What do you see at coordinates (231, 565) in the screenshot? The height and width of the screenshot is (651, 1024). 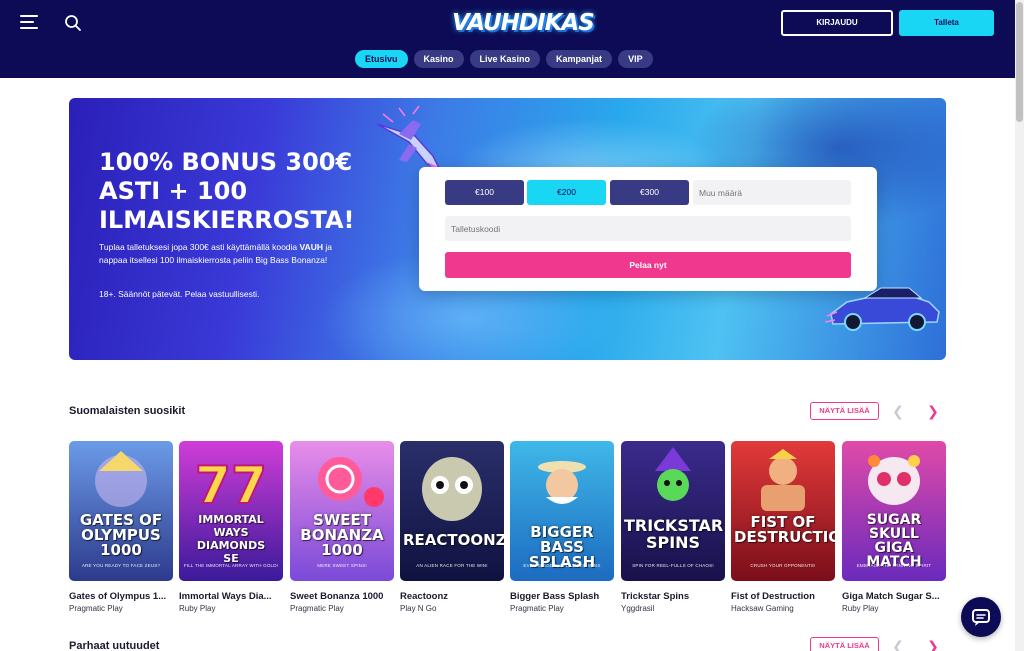 I see `game-tagline: FILL THE IMMORTAL ARRAY WITH GOLD!` at bounding box center [231, 565].